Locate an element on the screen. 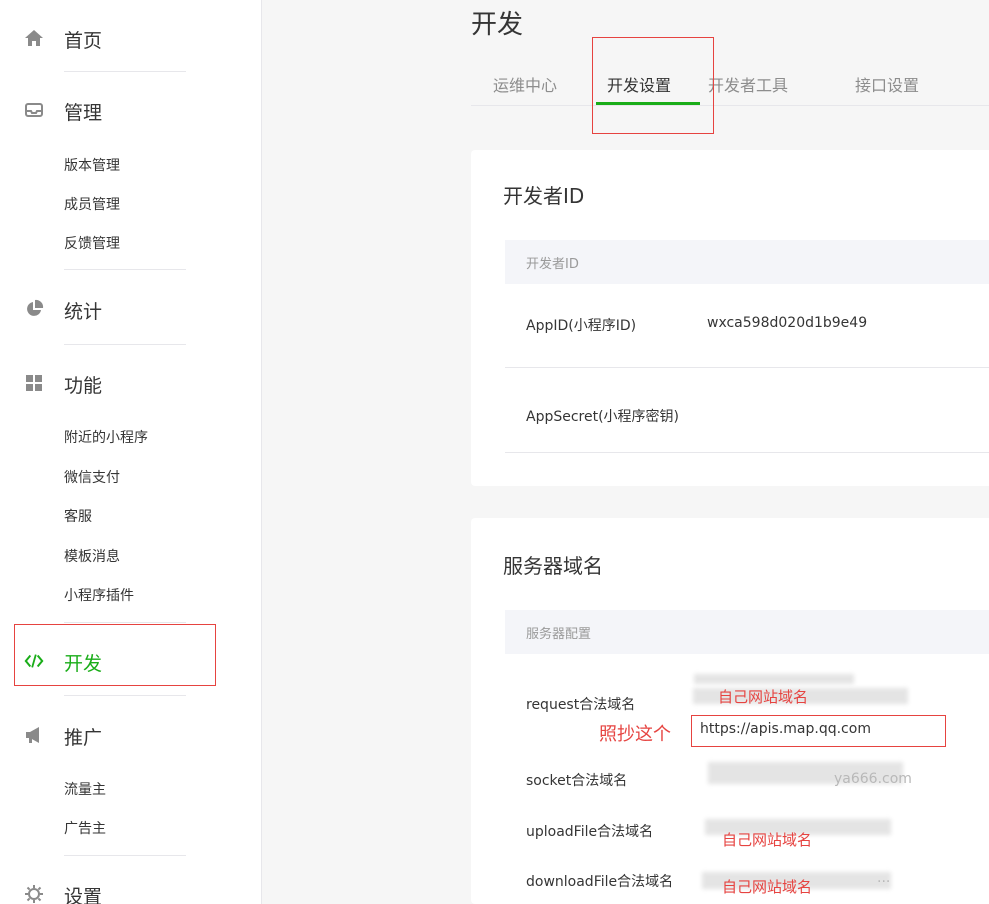 The width and height of the screenshot is (989, 904). sidebar-item-traffic: 流量主 is located at coordinates (85, 789).